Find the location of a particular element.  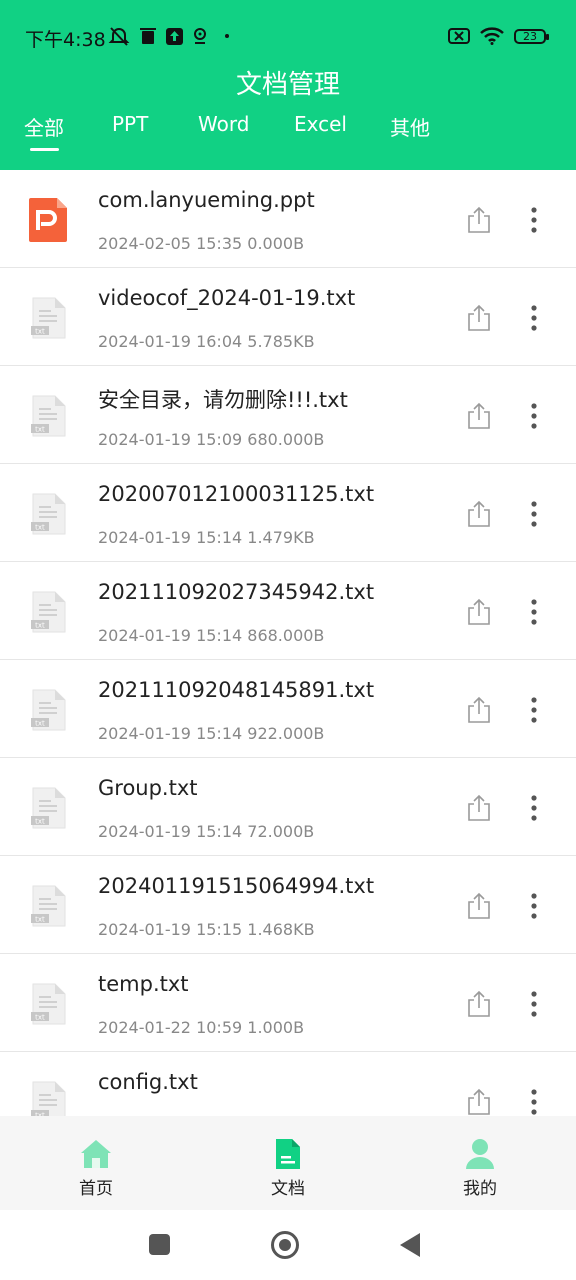

no-sim-icon is located at coordinates (459, 36).